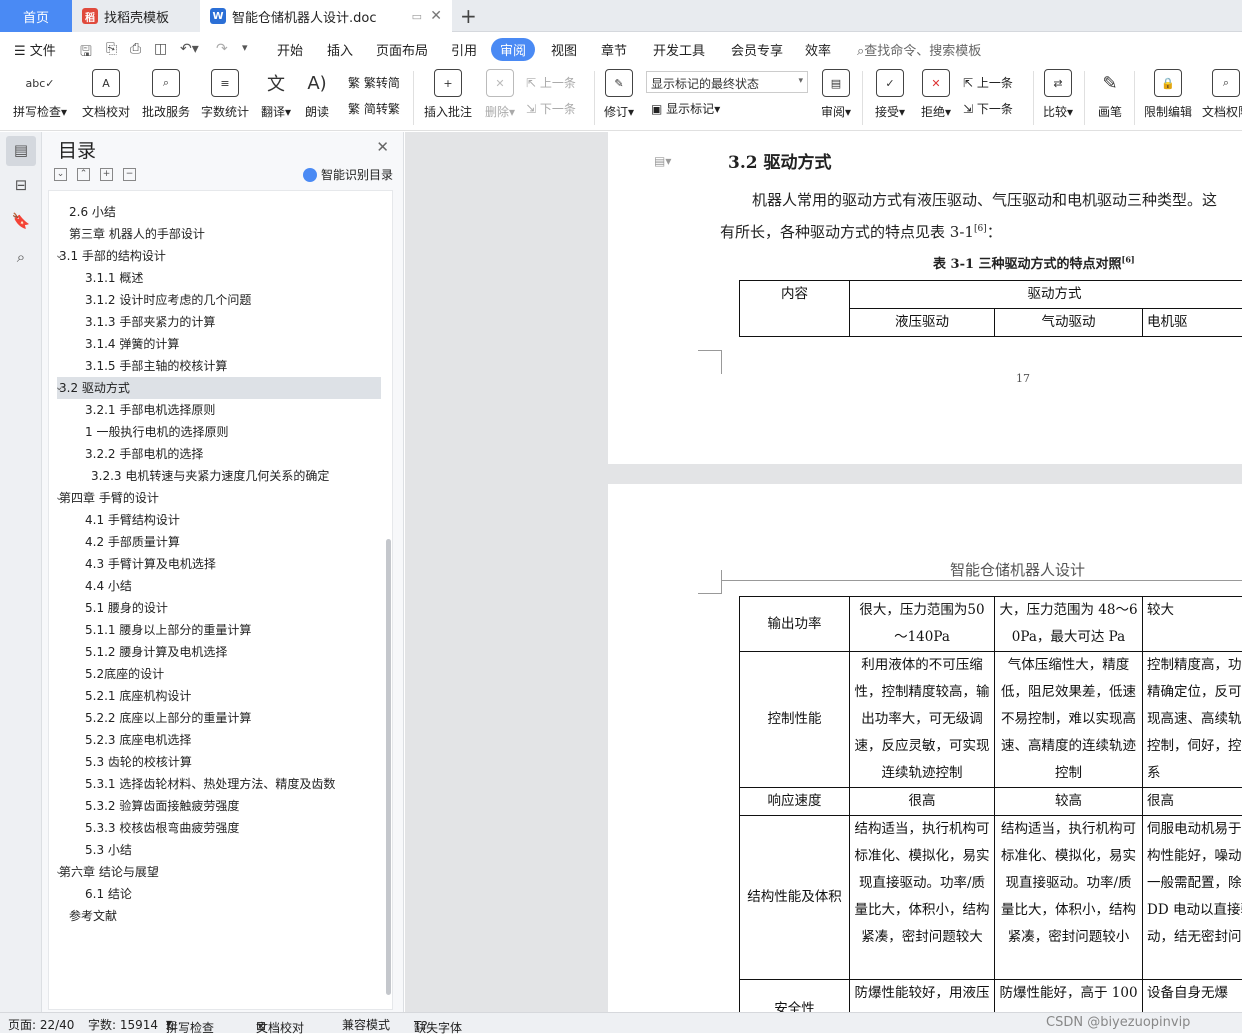 The height and width of the screenshot is (1036, 1242). I want to click on toc-item: 5.3 齿轮的校核计算, so click(214, 762).